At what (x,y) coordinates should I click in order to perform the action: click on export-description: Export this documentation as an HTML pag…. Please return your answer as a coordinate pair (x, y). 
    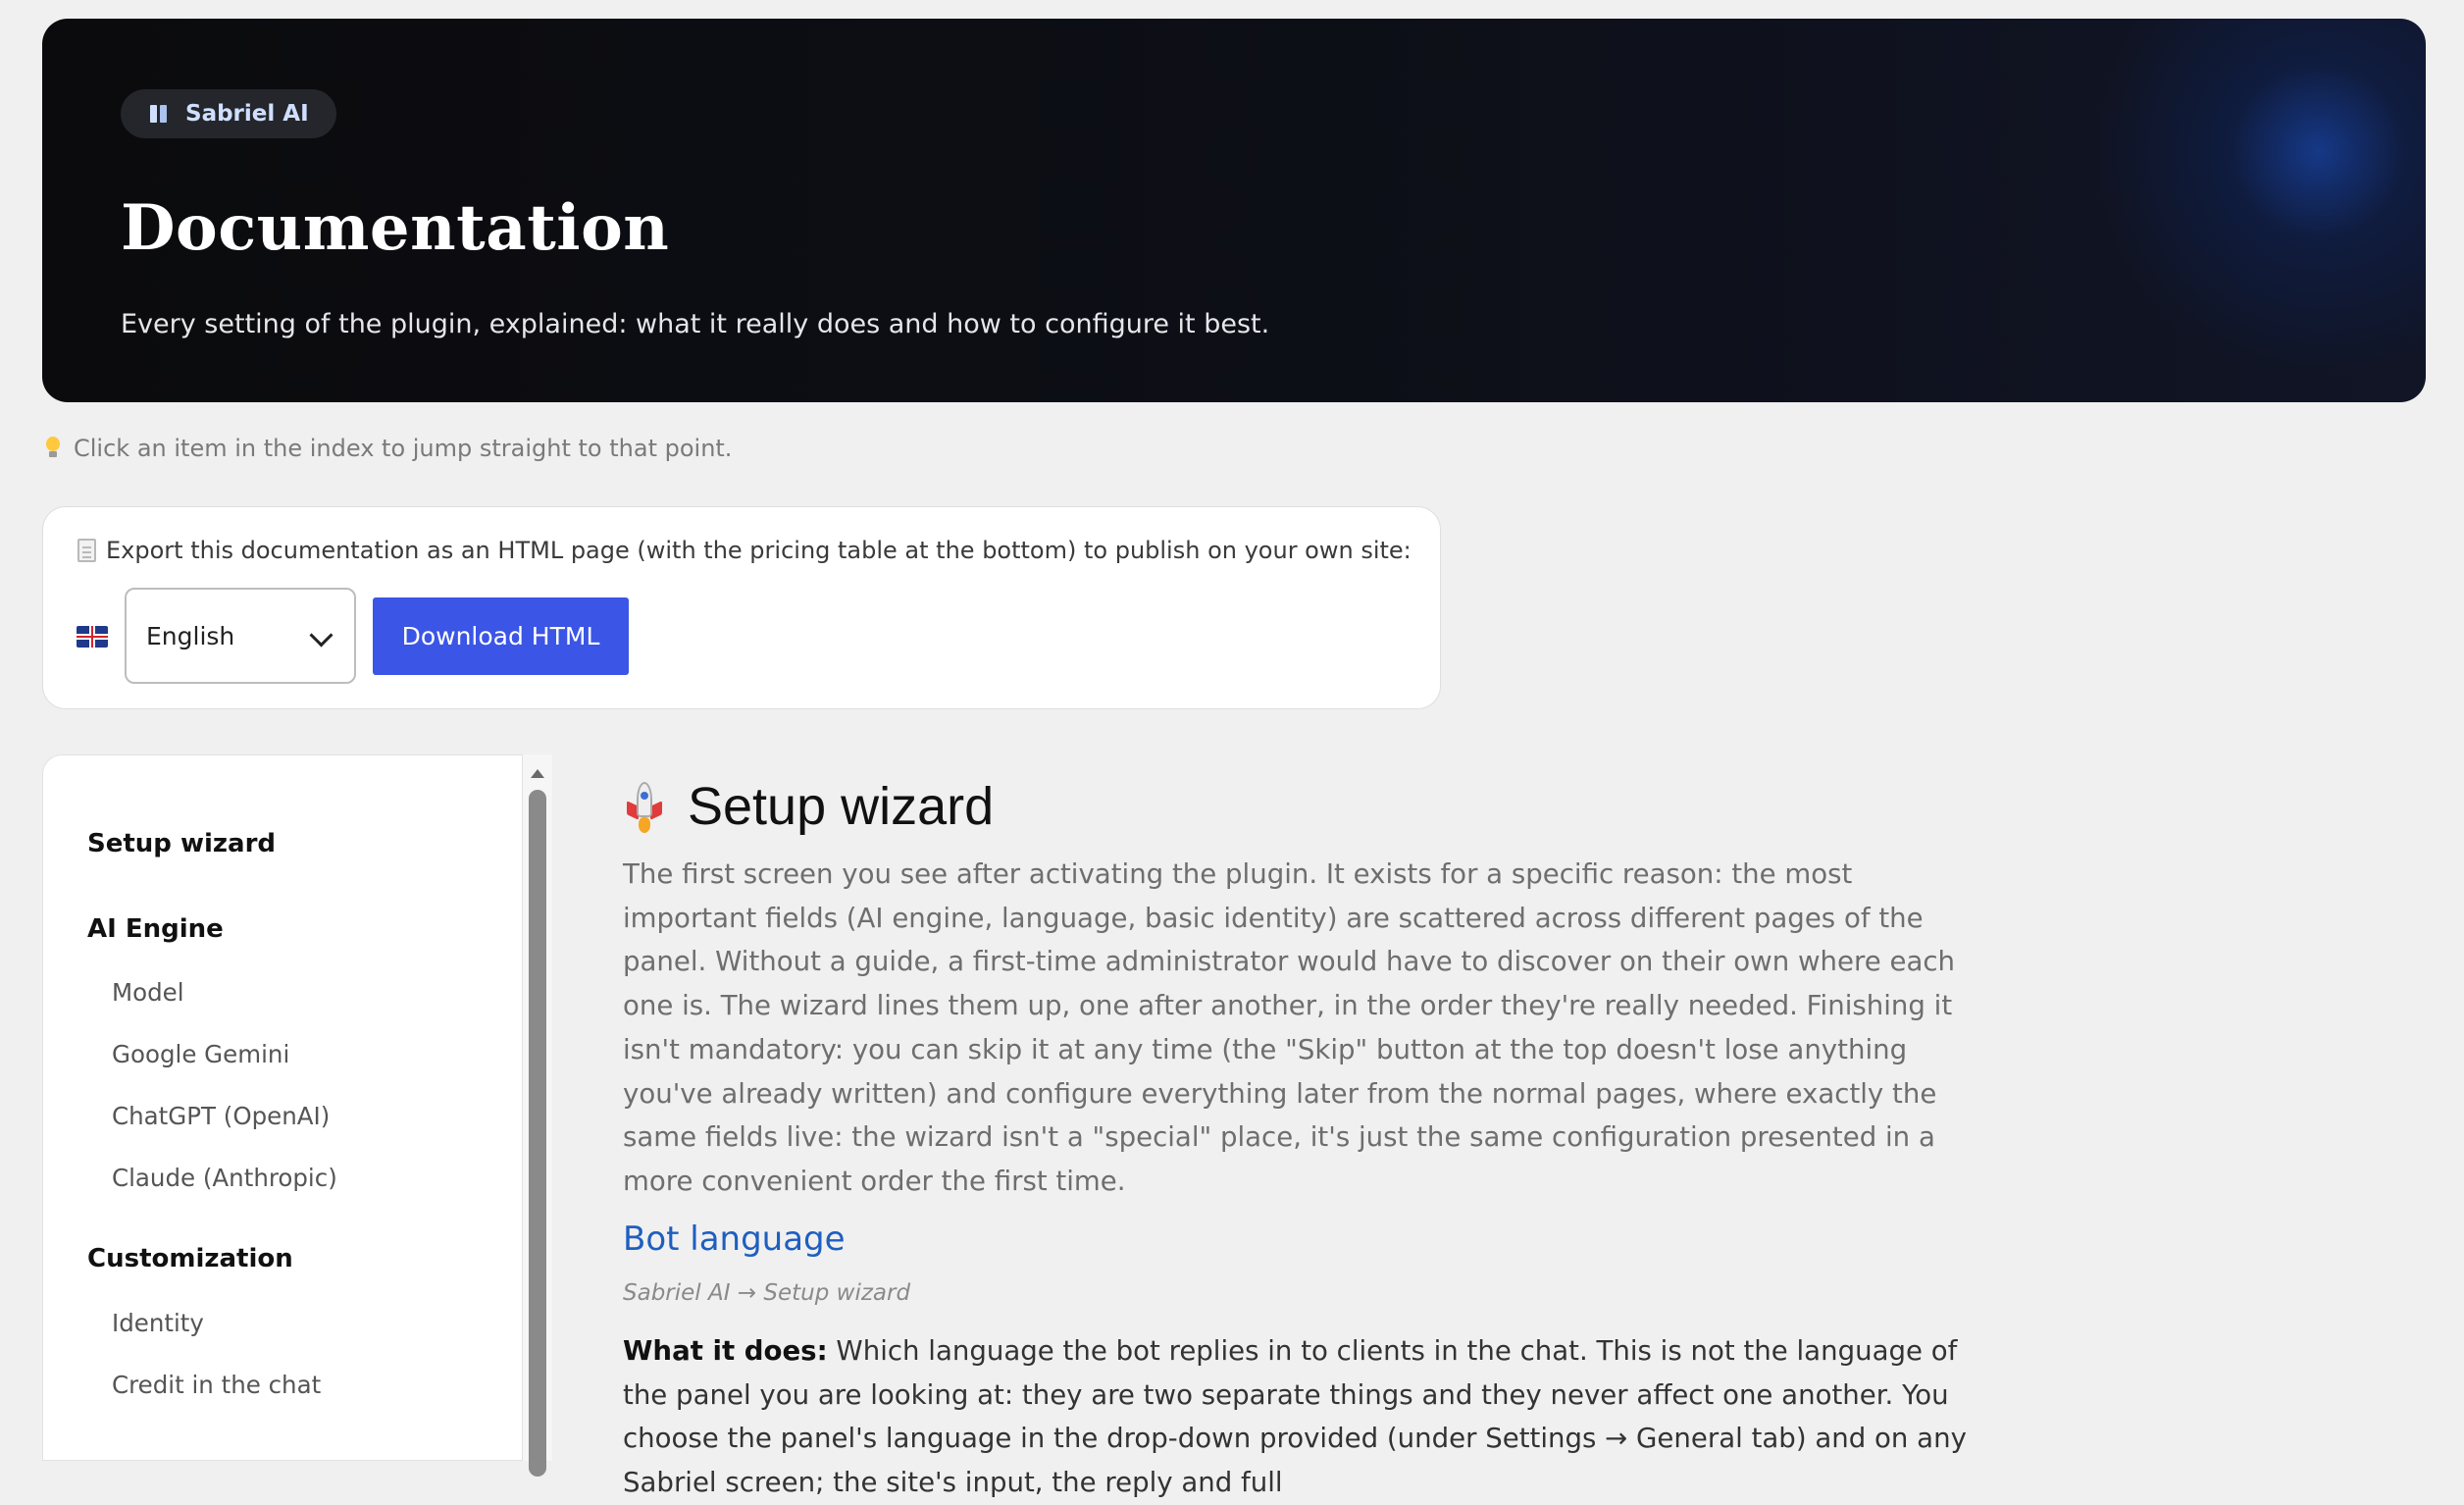
    Looking at the image, I should click on (744, 550).